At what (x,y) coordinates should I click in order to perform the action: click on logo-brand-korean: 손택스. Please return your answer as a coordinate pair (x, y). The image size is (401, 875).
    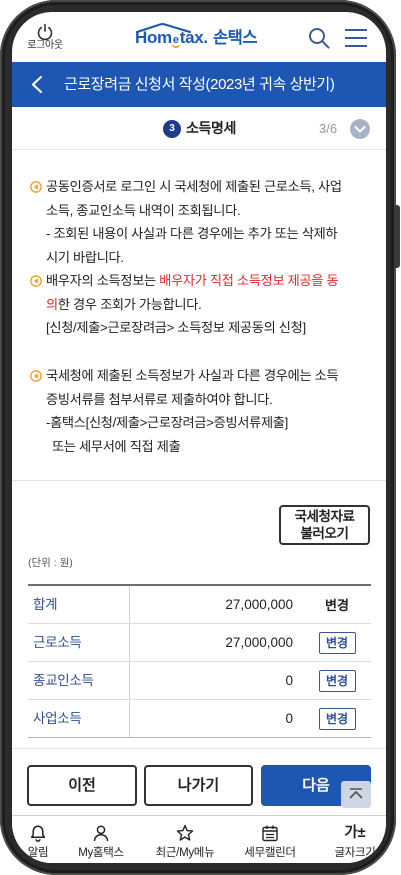
    Looking at the image, I should click on (235, 38).